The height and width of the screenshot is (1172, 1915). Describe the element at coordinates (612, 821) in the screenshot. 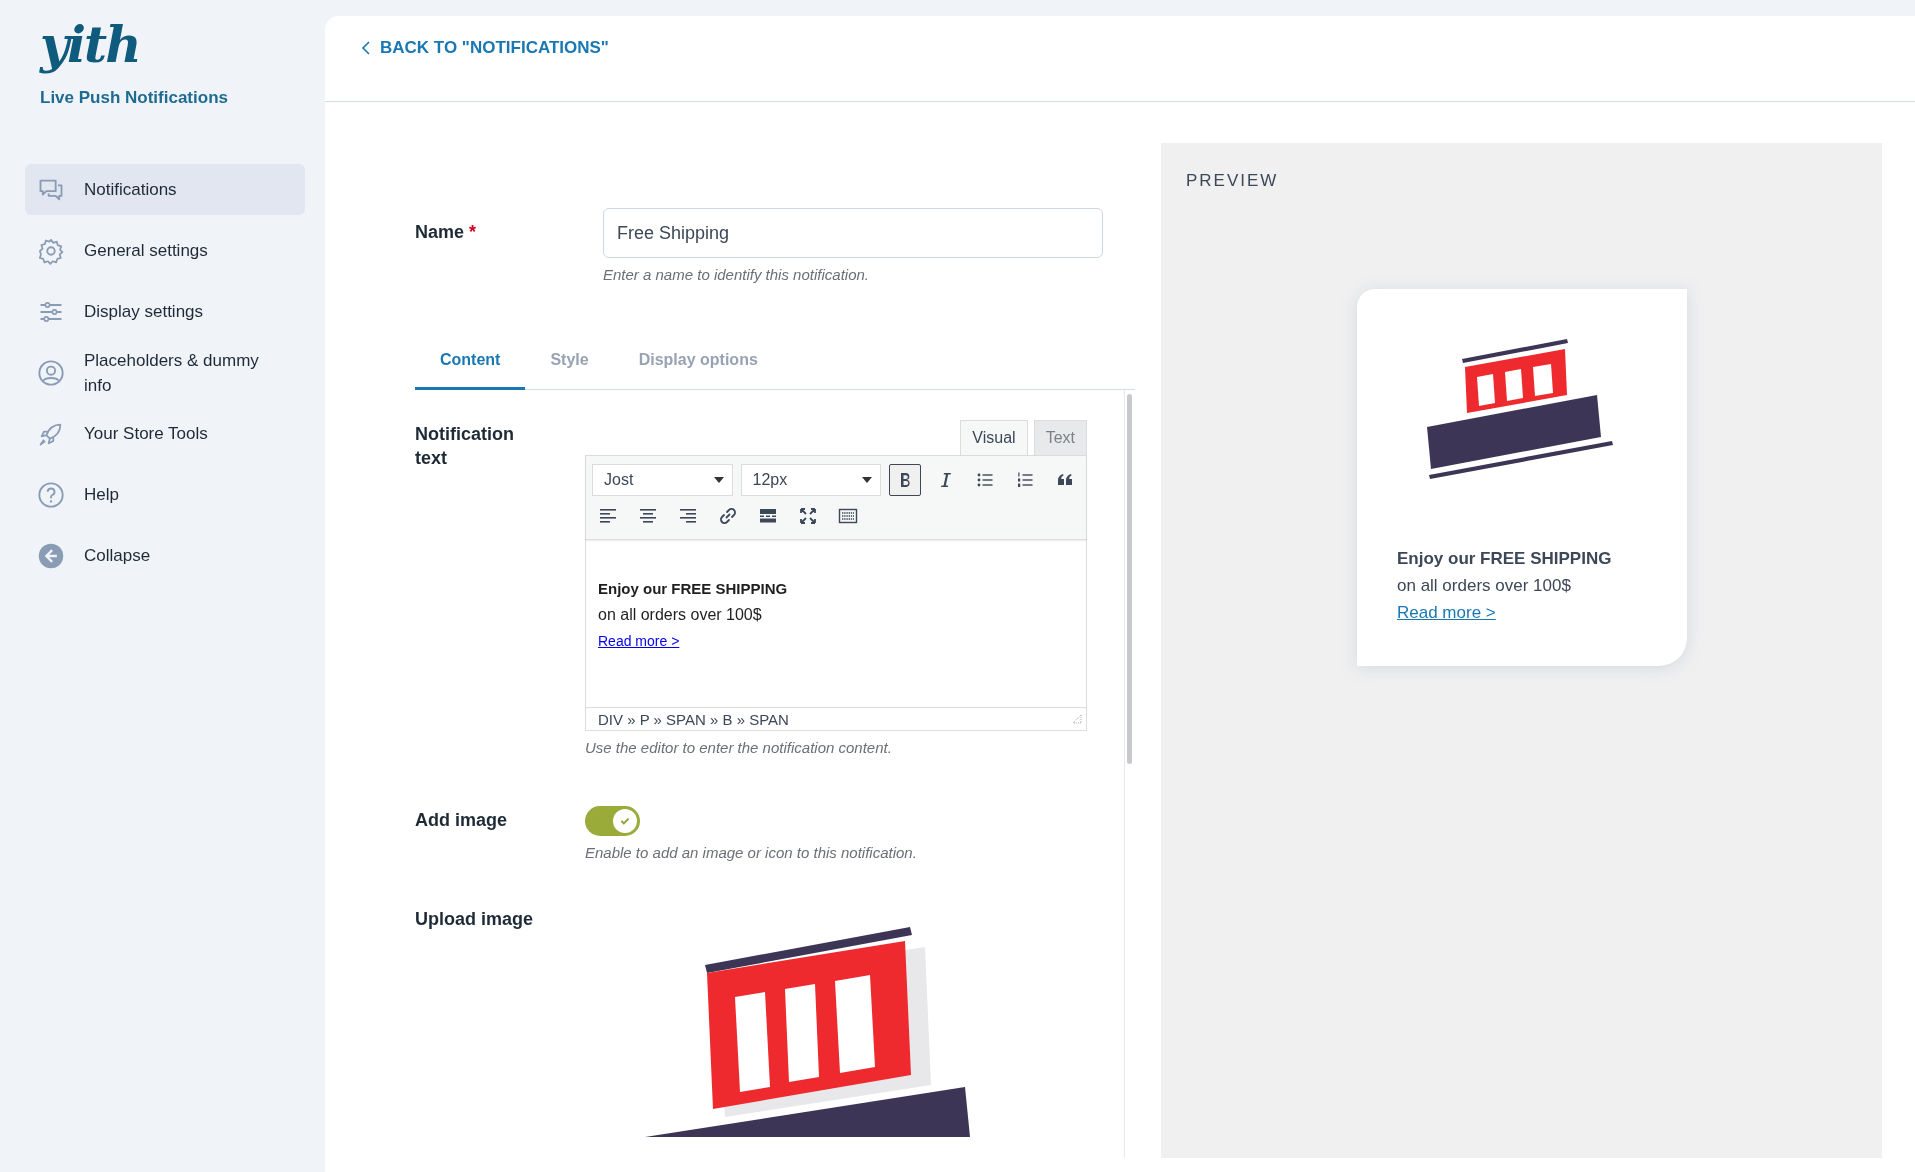

I see `toggle-switch` at that location.